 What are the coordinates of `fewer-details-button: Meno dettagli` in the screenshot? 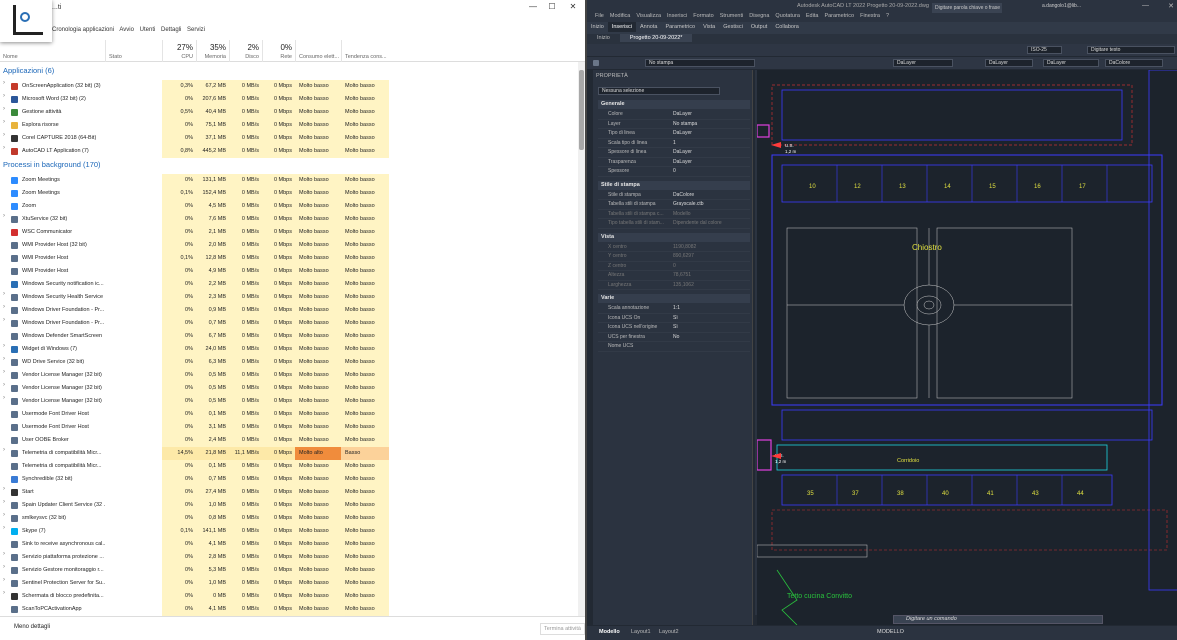 It's located at (32, 627).